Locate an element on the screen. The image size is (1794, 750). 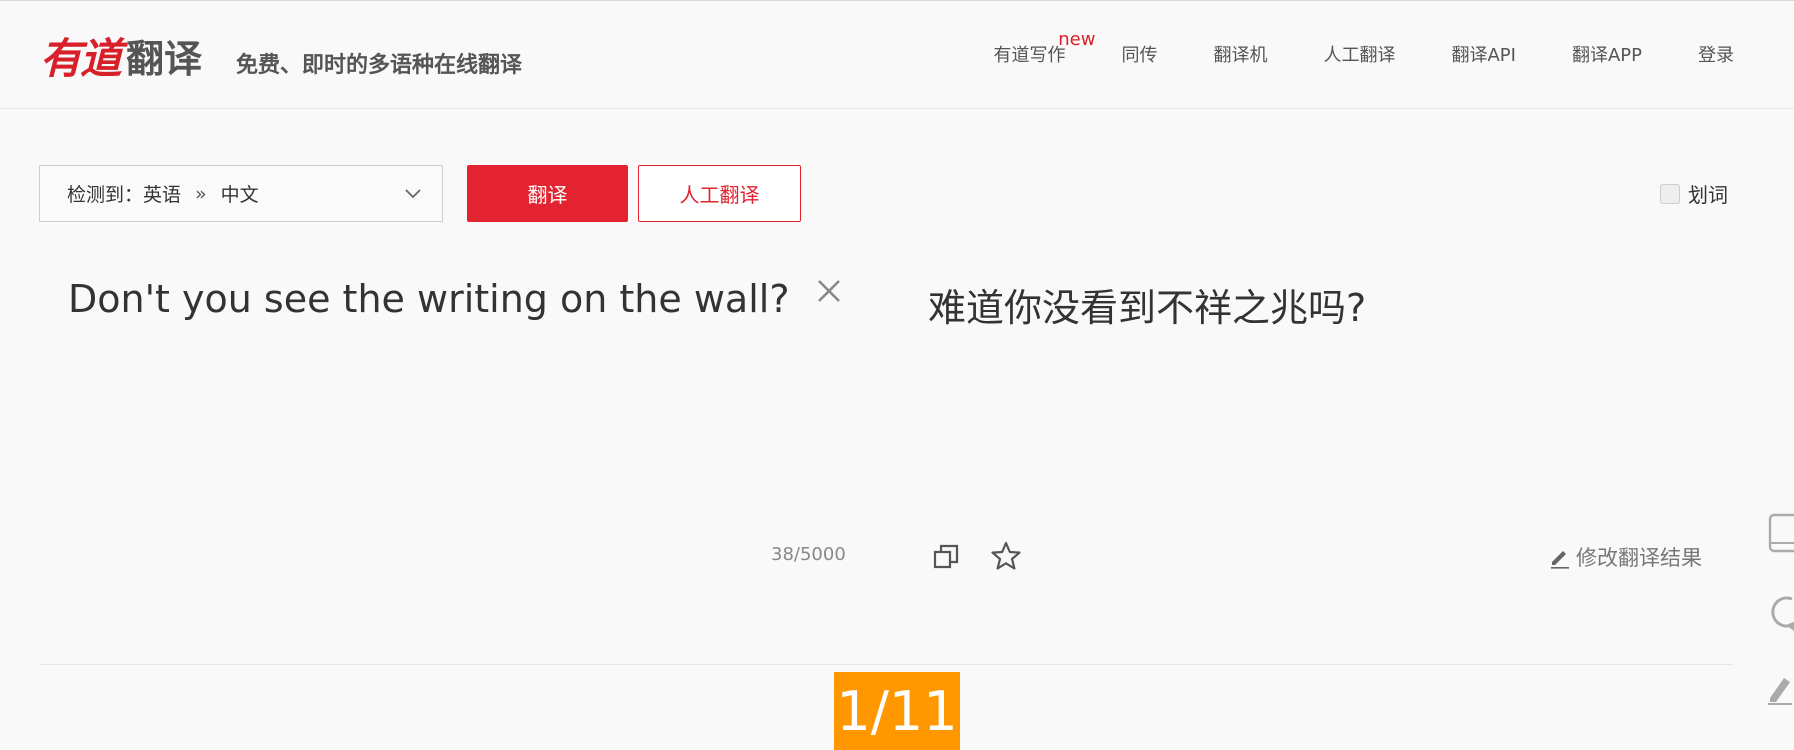
translation-output: 难道你没看到不祥之兆吗? is located at coordinates (1147, 308).